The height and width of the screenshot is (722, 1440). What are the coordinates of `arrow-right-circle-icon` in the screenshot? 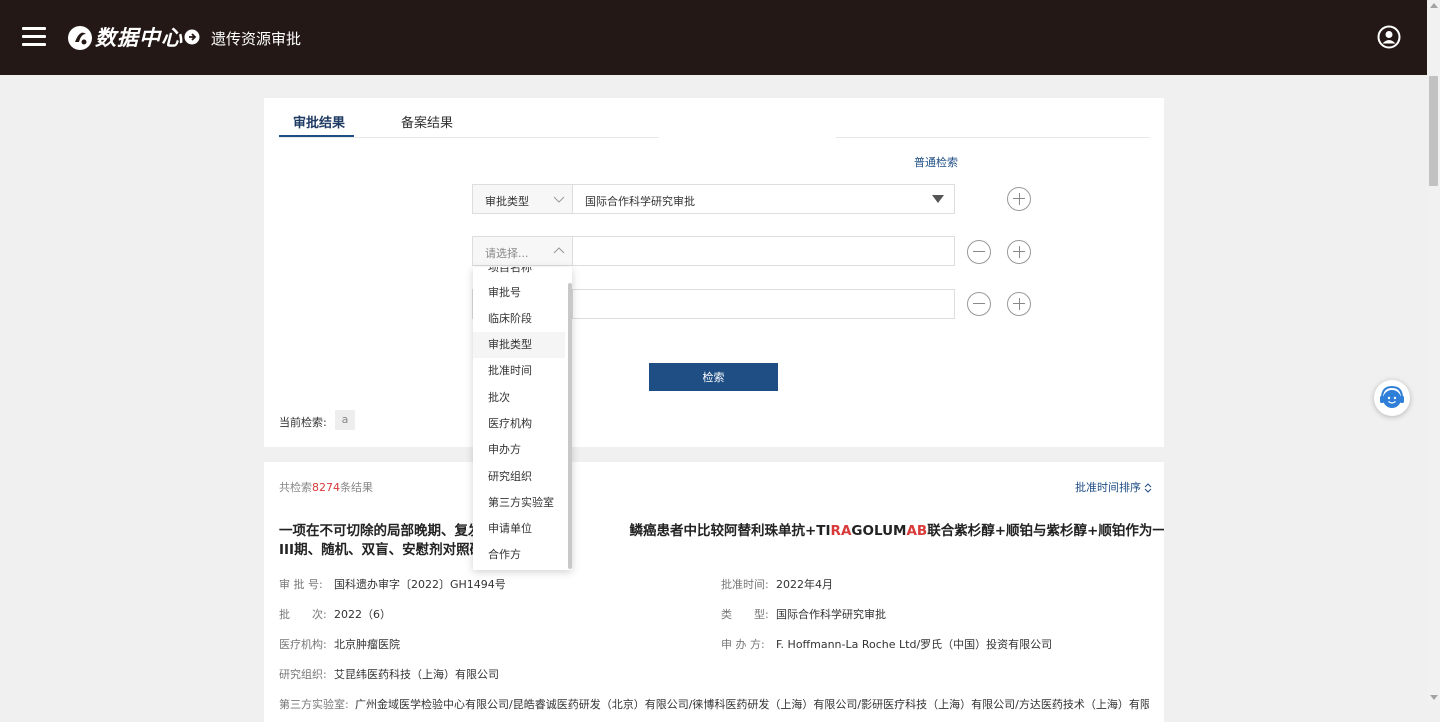 It's located at (192, 37).